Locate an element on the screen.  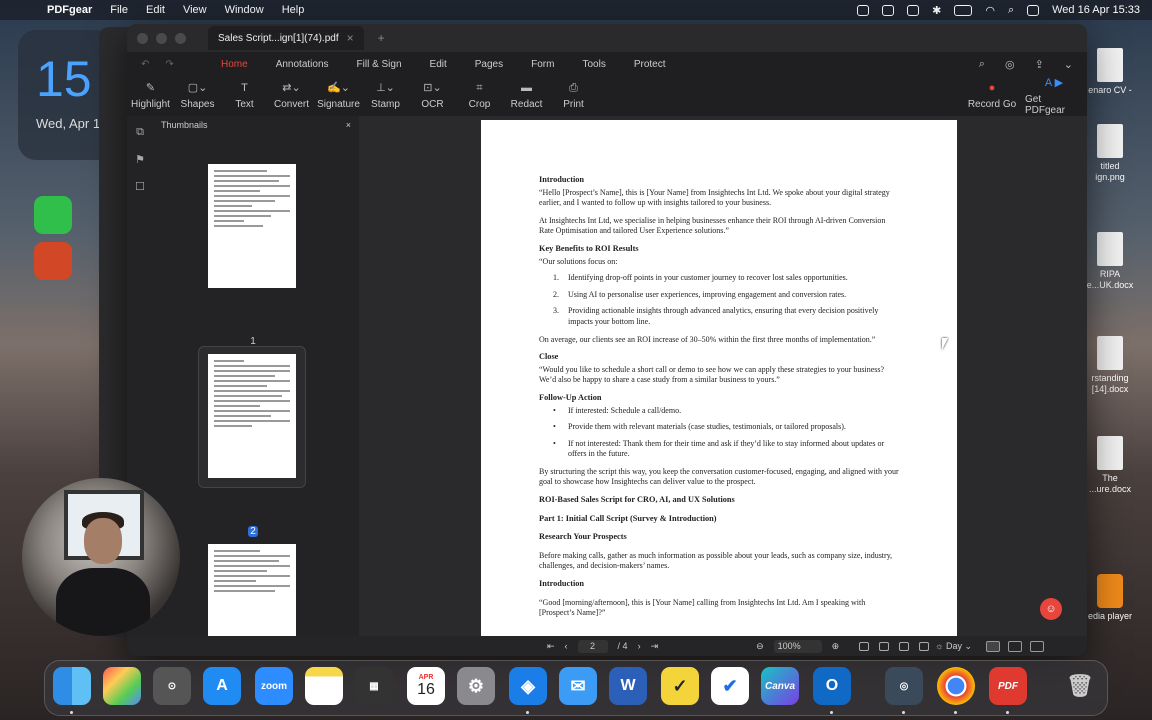
screenshot-icon: ⊙ is located at coordinates (172, 686).